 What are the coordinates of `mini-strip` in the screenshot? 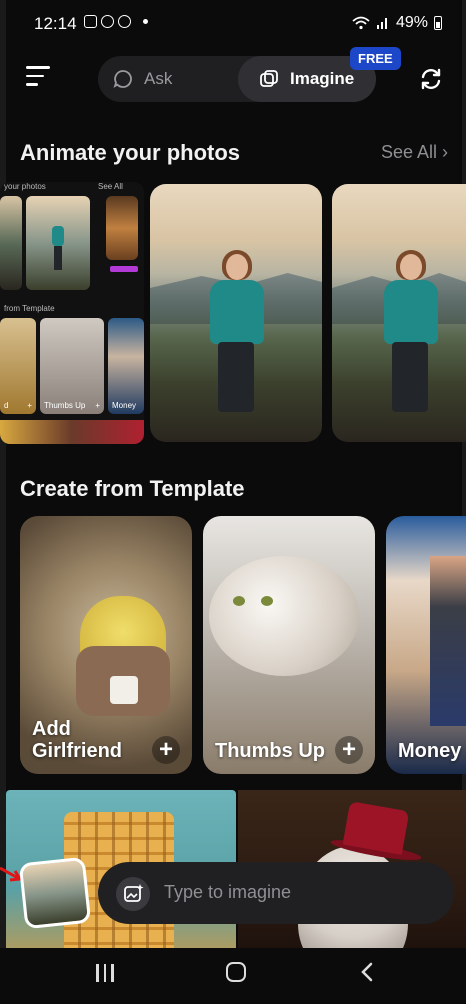 It's located at (72, 432).